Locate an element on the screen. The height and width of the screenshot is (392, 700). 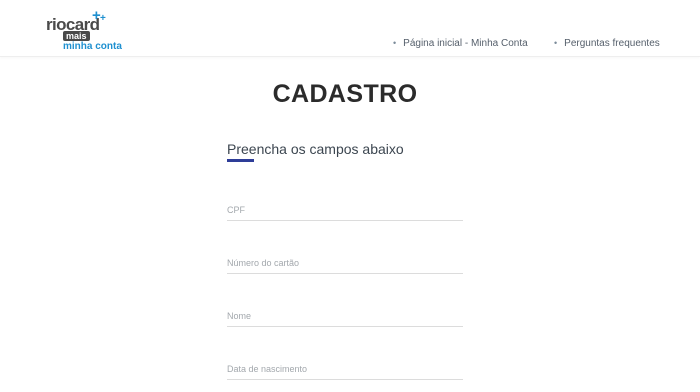
birth-date-input is located at coordinates (345, 369).